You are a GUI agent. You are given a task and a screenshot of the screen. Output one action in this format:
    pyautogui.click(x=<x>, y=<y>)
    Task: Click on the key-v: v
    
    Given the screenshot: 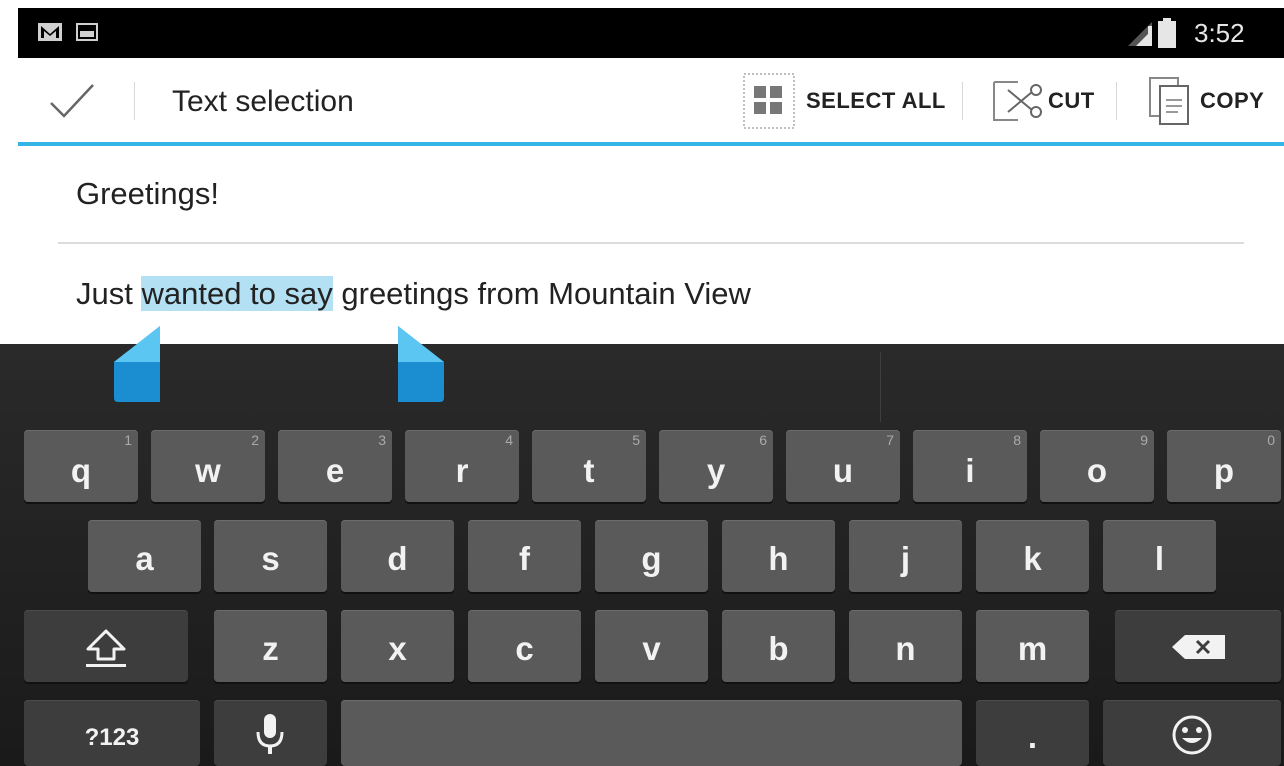 What is the action you would take?
    pyautogui.click(x=651, y=646)
    